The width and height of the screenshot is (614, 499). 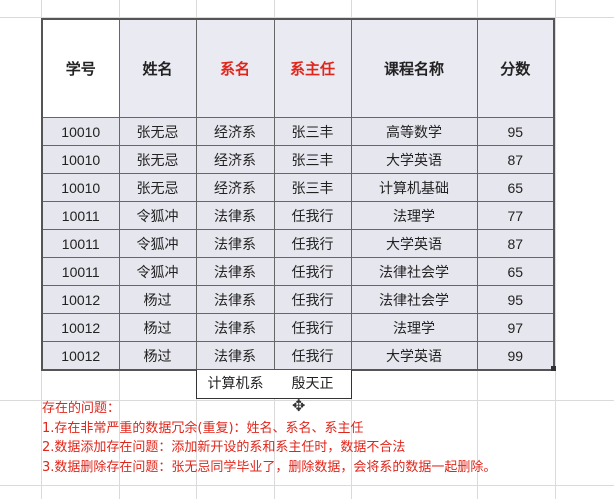 I want to click on table-cell: 77, so click(x=515, y=215).